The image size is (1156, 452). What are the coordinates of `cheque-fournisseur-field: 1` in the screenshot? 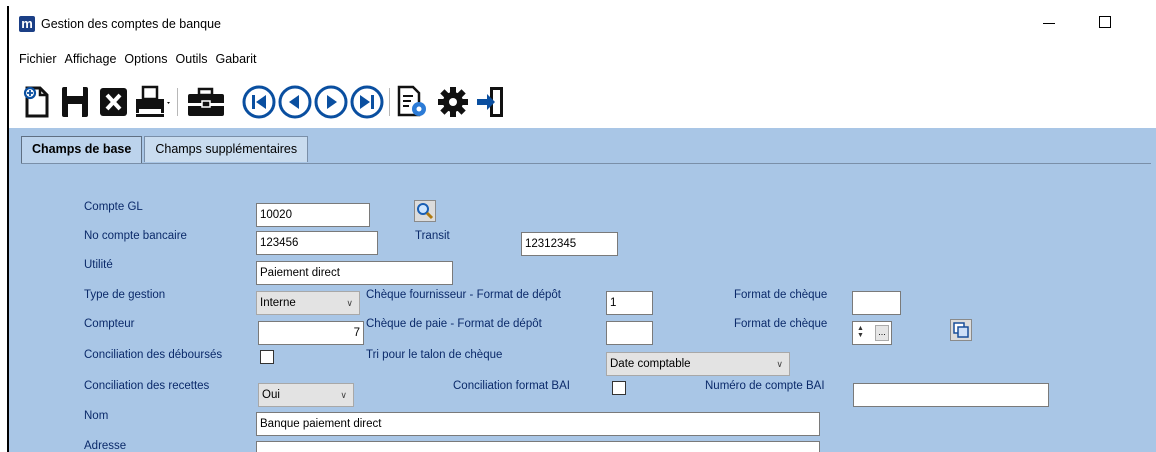 It's located at (629, 303).